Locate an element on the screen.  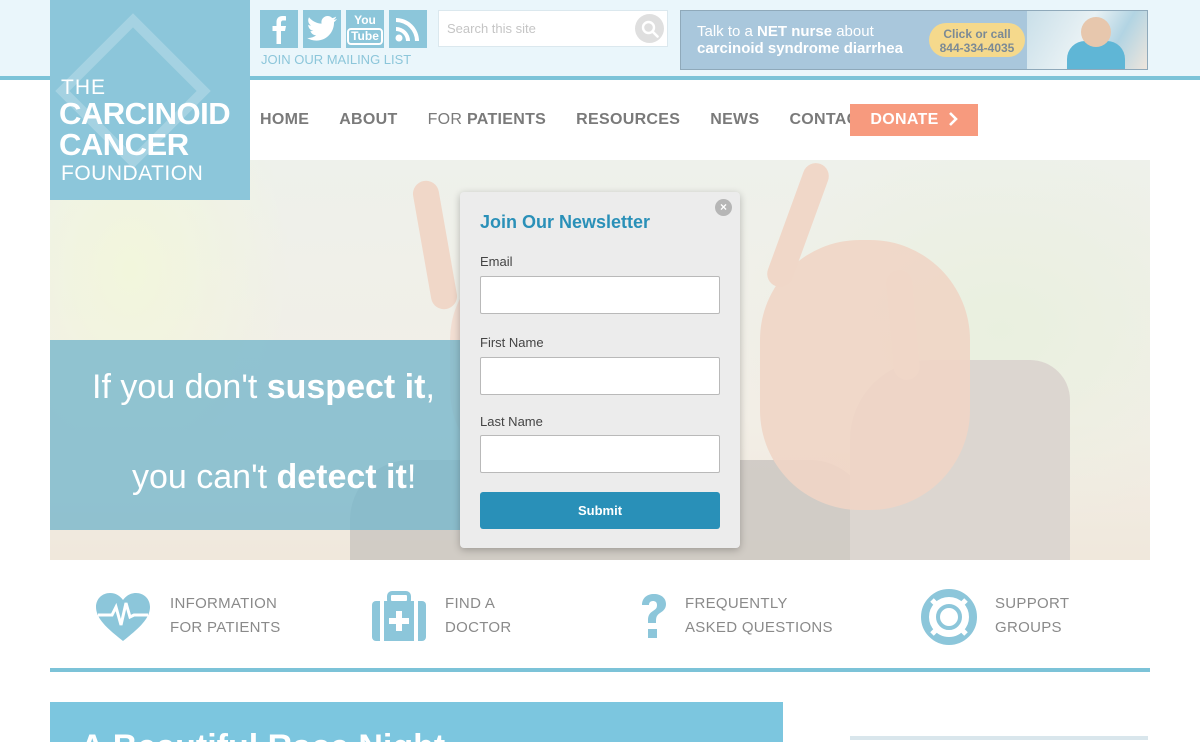
facebook-icon is located at coordinates (279, 29).